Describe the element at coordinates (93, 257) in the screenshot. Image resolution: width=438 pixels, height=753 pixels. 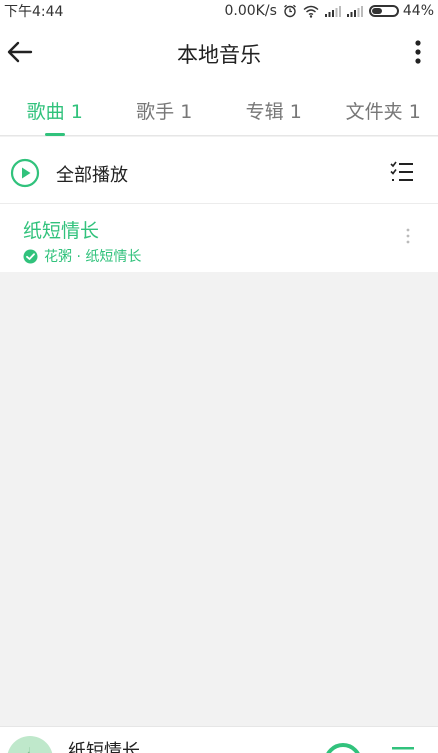
I see `song-artist-album: 花粥 · 纸短情长` at that location.